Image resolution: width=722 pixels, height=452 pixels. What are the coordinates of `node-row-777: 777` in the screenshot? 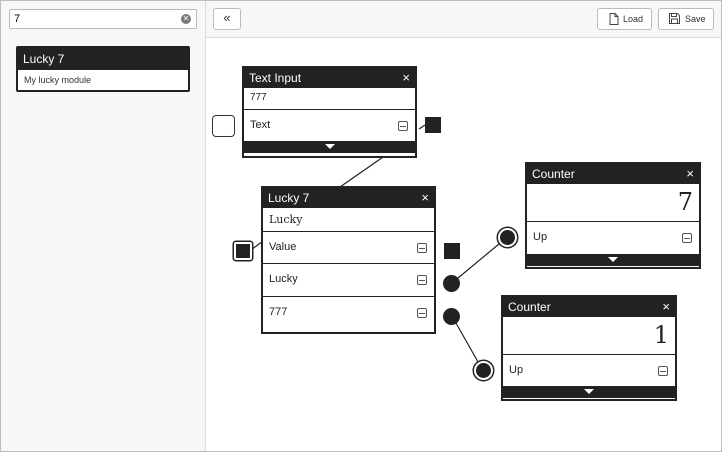 It's located at (348, 313).